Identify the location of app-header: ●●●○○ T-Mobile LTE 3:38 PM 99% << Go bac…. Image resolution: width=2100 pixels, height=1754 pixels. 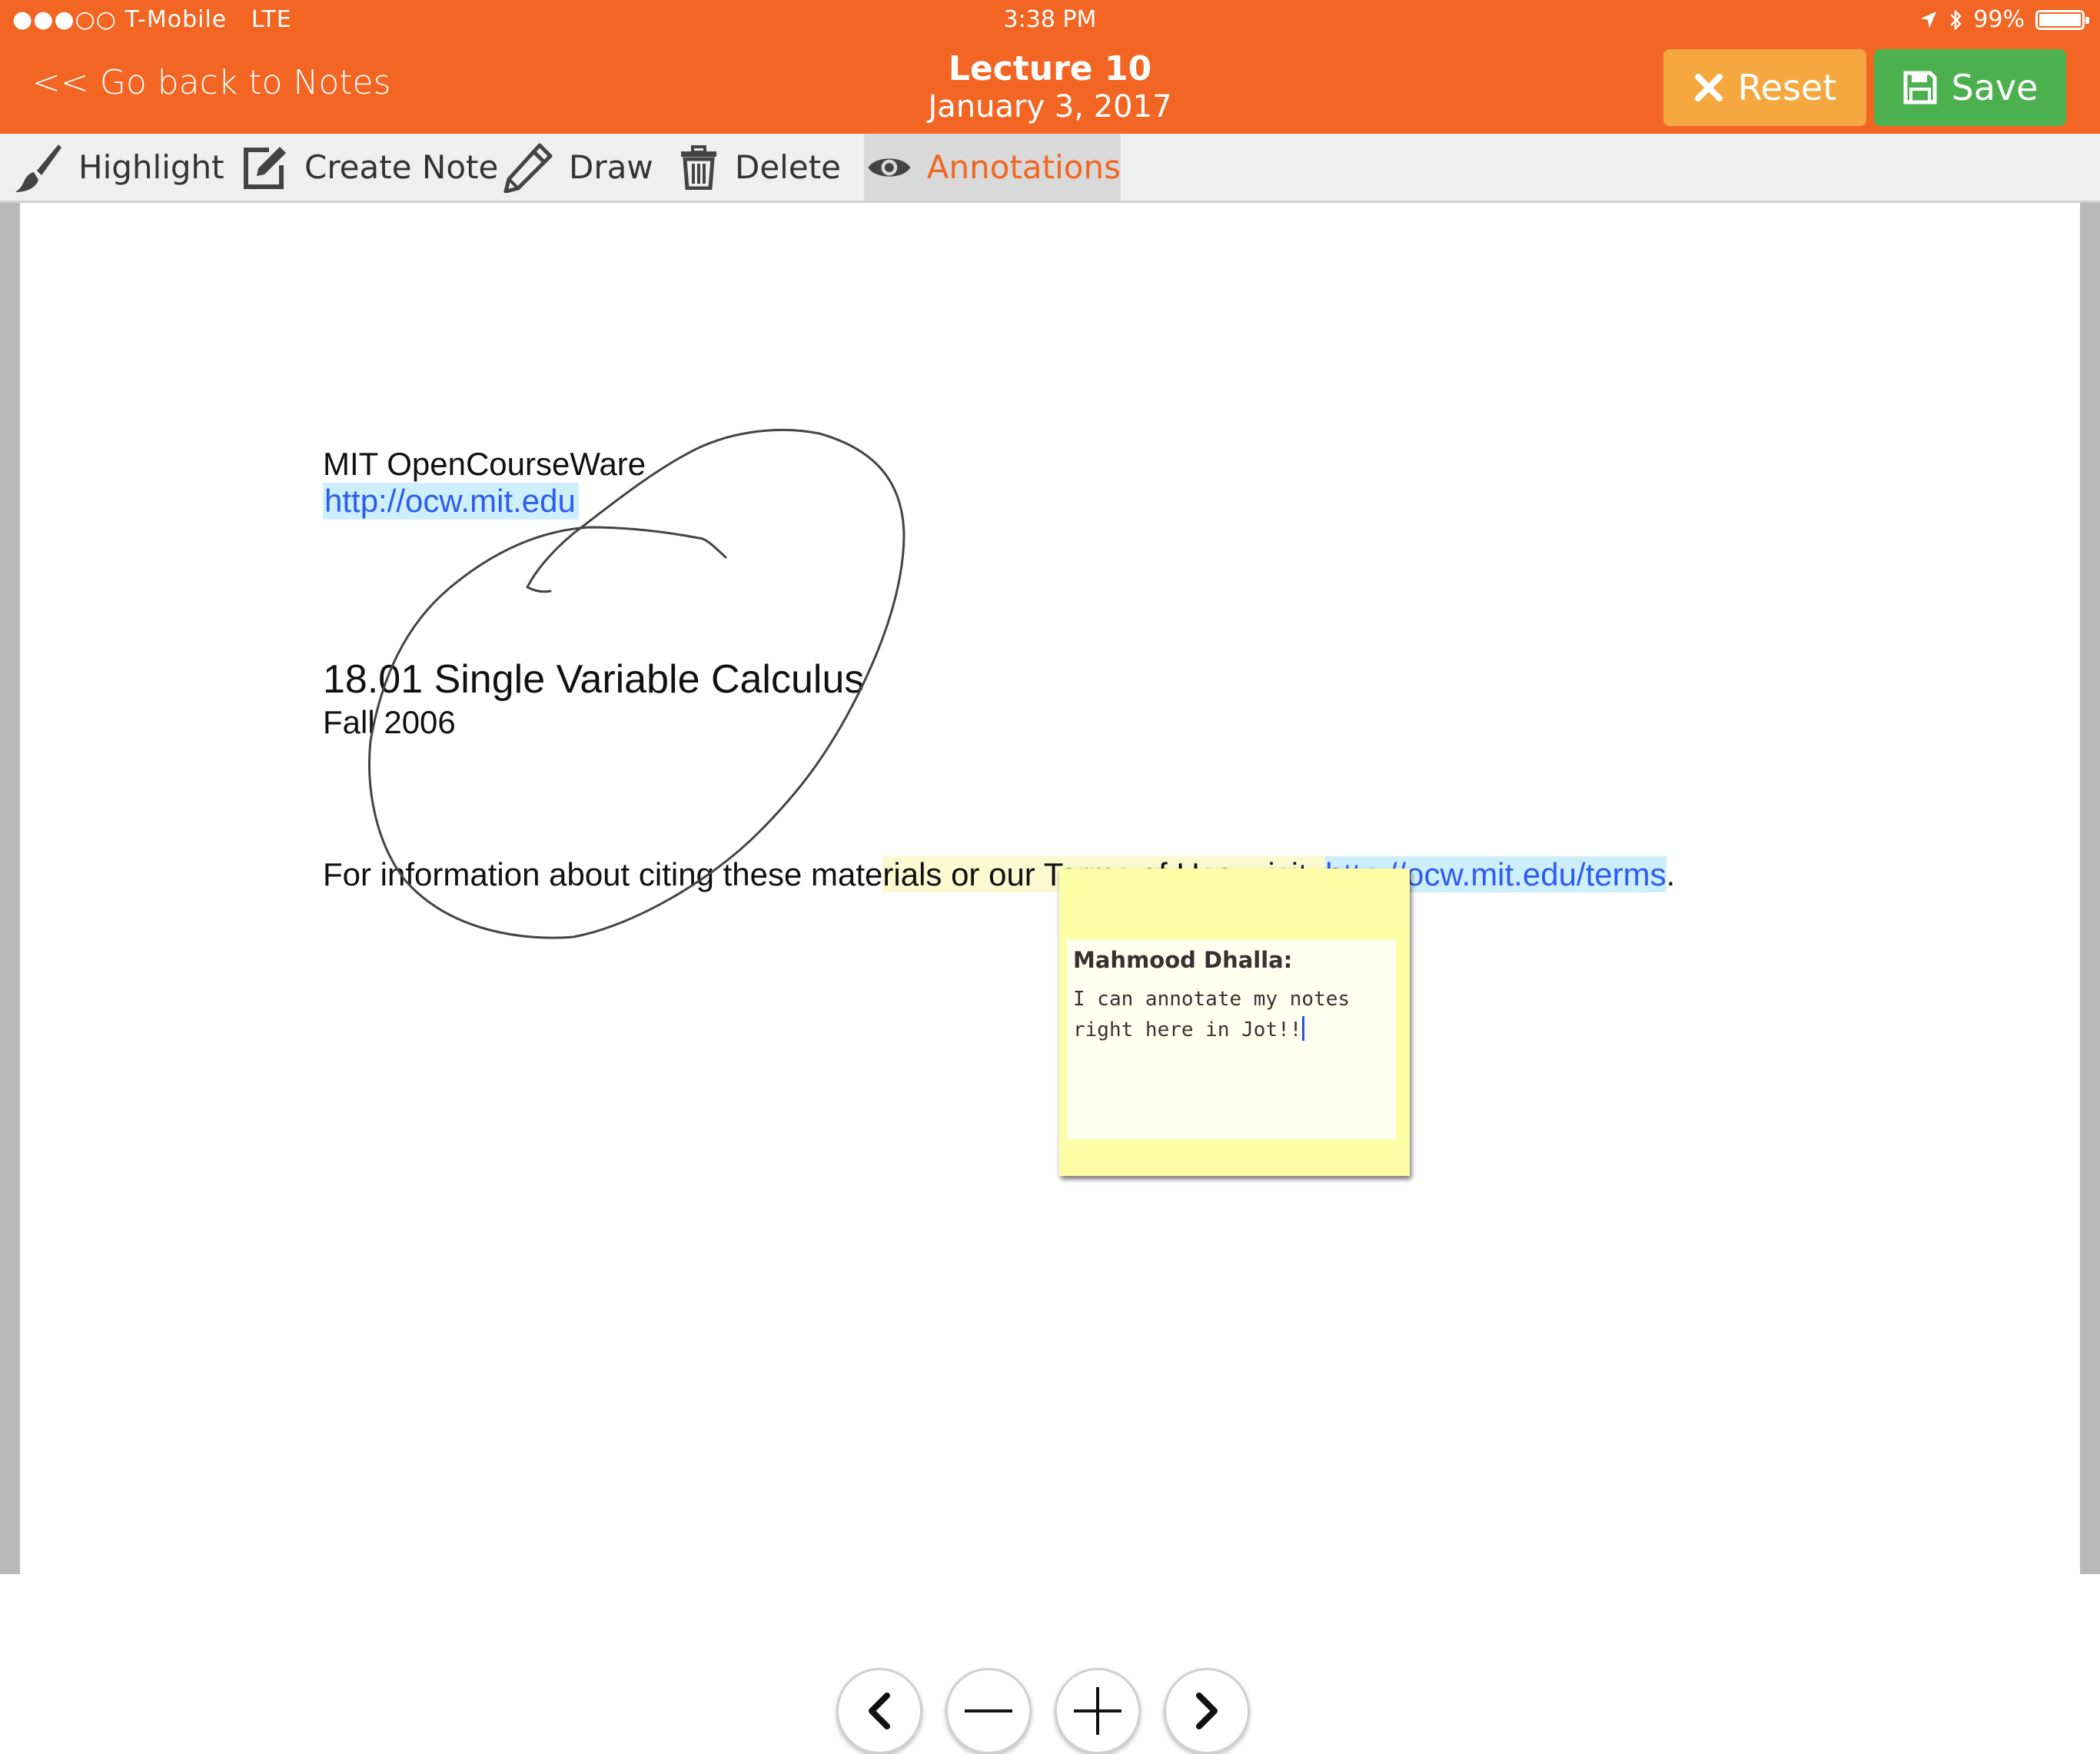
(1050, 67).